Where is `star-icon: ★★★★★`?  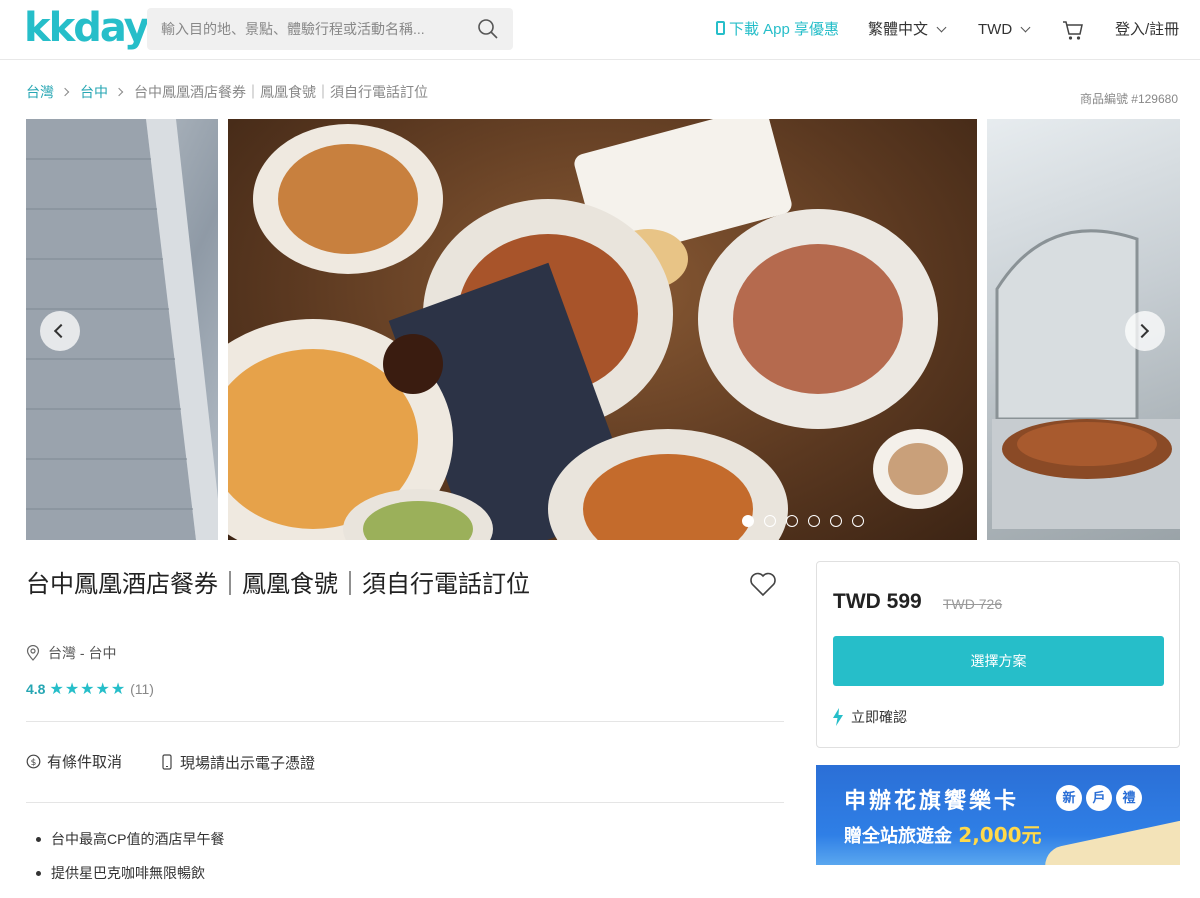
star-icon: ★★★★★ is located at coordinates (88, 689).